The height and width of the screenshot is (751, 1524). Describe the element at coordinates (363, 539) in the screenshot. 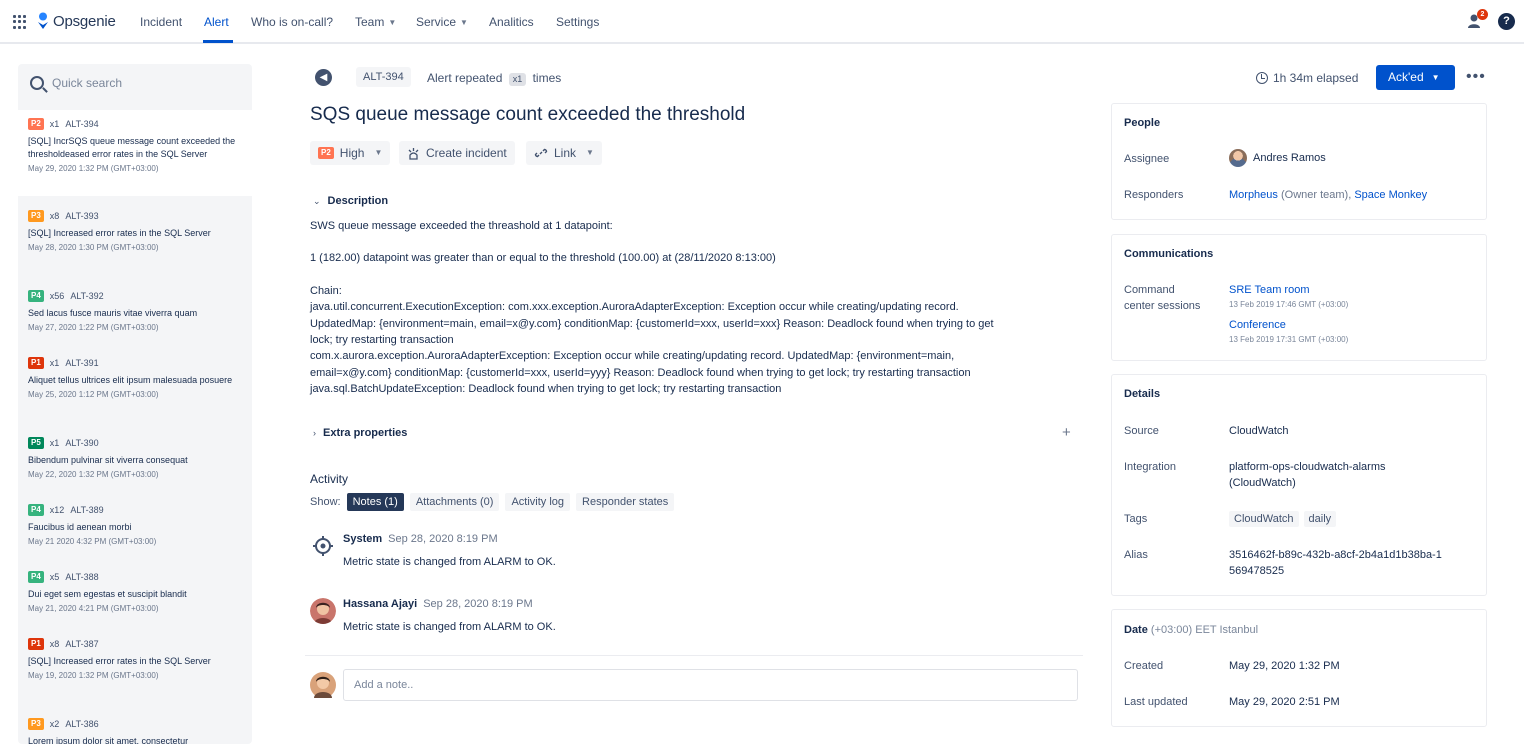

I see `note-author: System` at that location.